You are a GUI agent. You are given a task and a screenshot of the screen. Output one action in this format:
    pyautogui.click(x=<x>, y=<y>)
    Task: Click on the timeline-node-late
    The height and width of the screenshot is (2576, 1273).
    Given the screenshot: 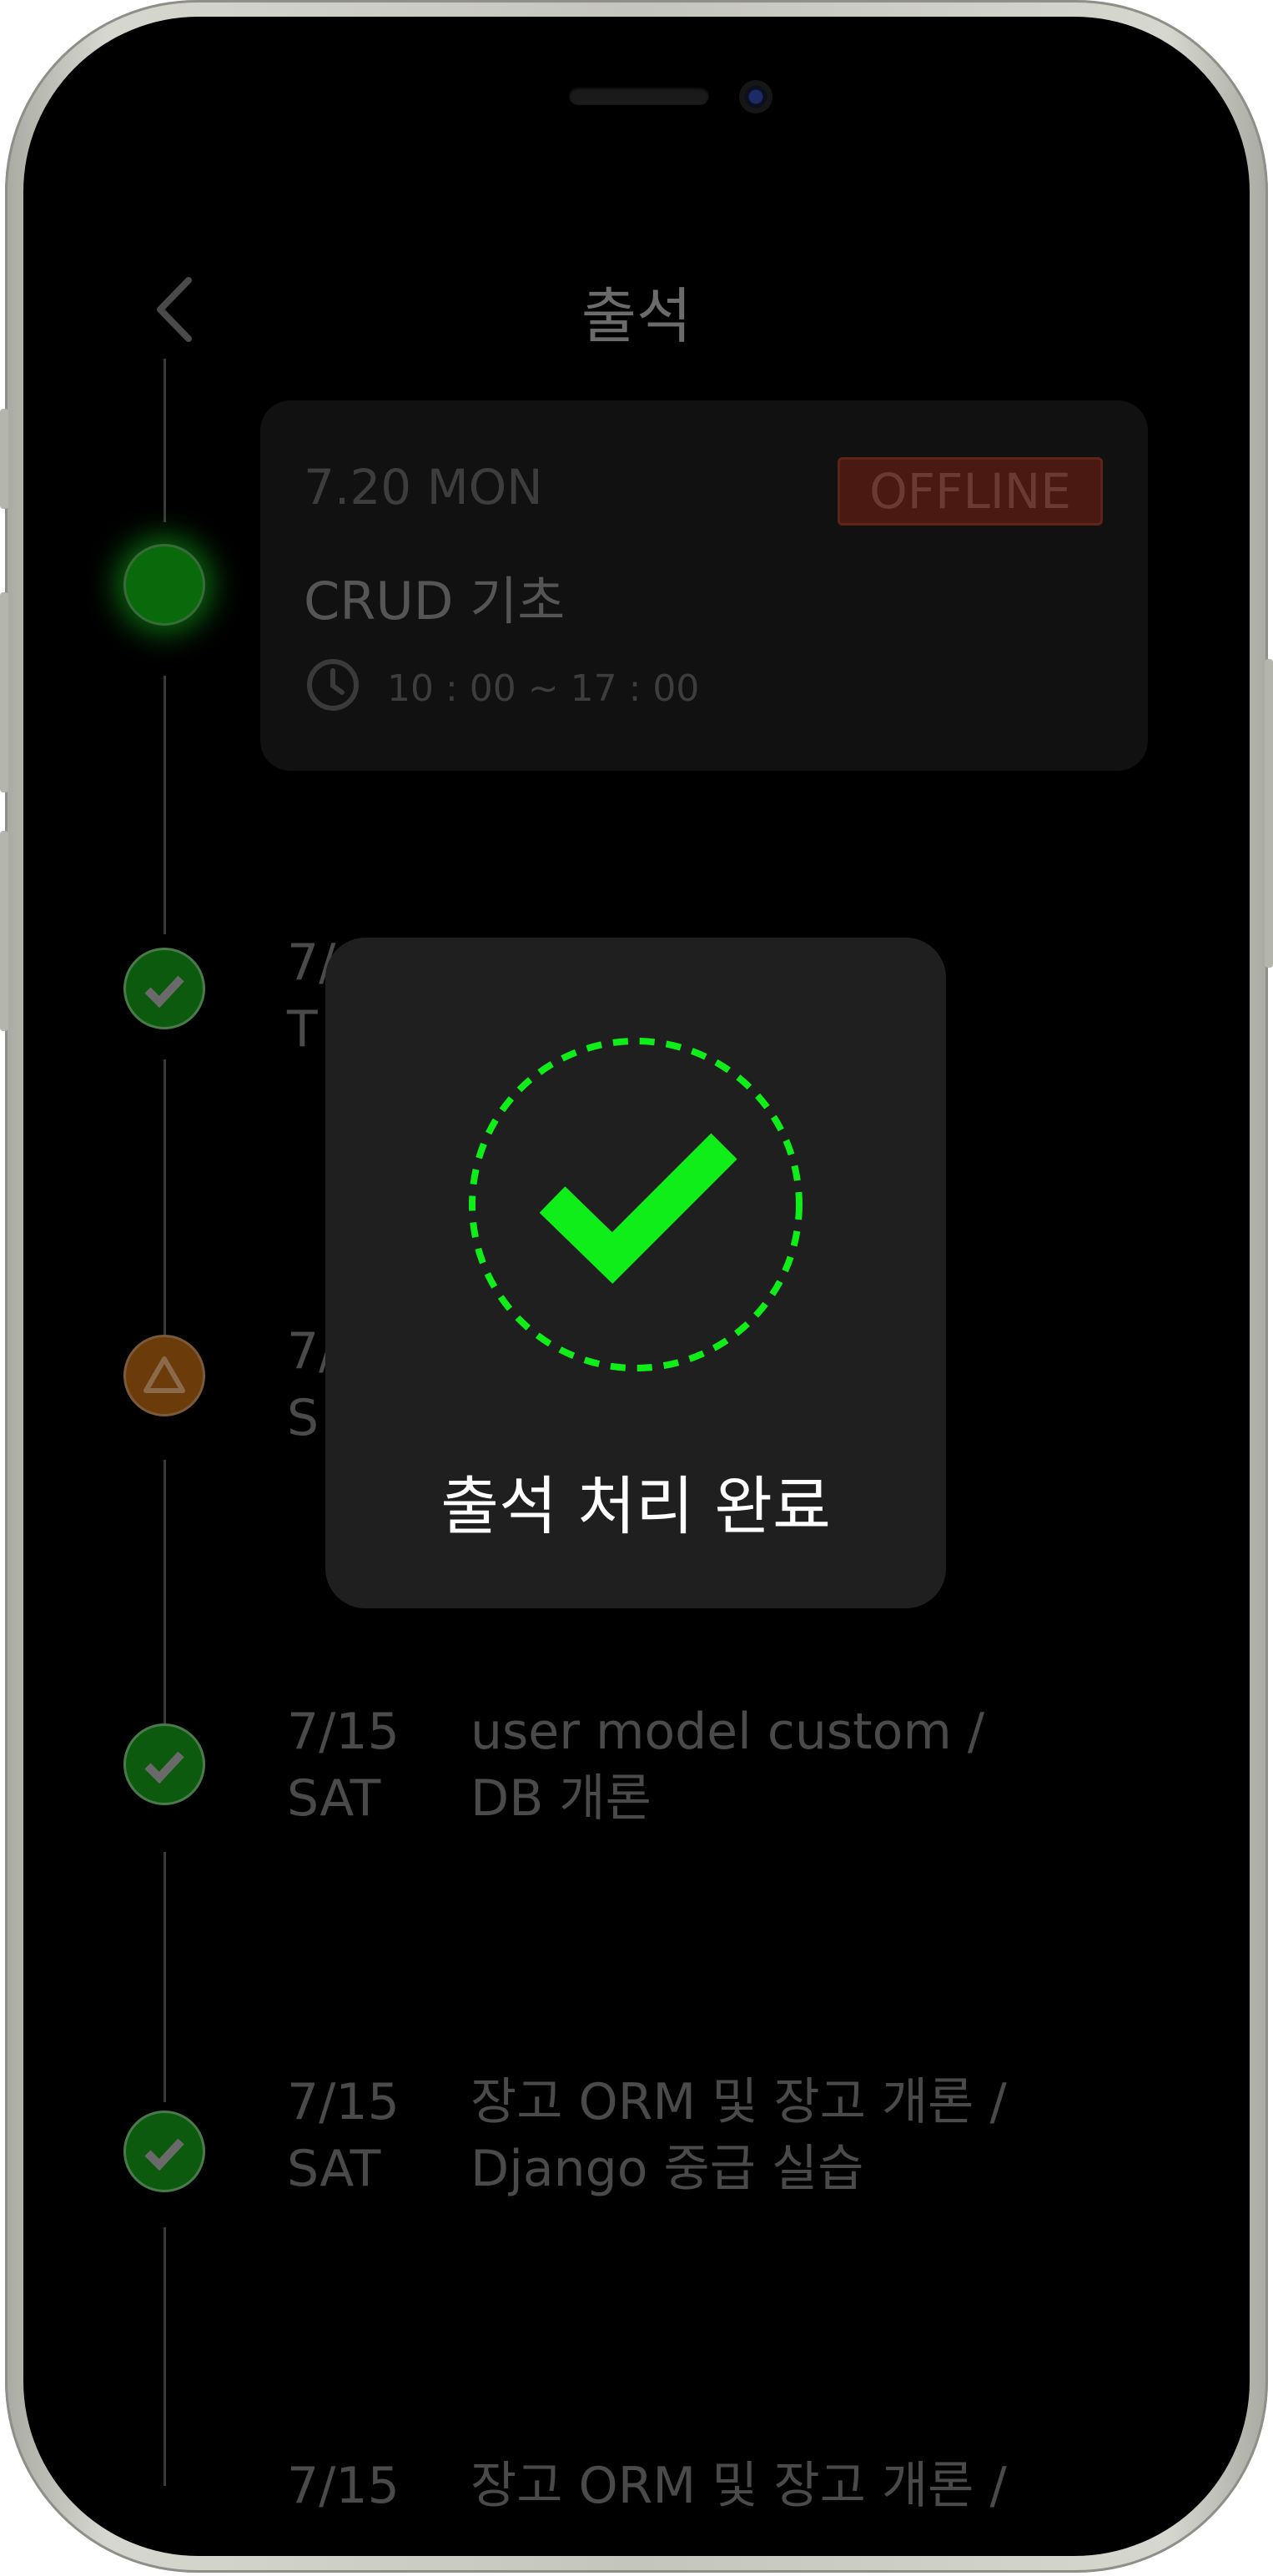 What is the action you would take?
    pyautogui.click(x=164, y=1375)
    